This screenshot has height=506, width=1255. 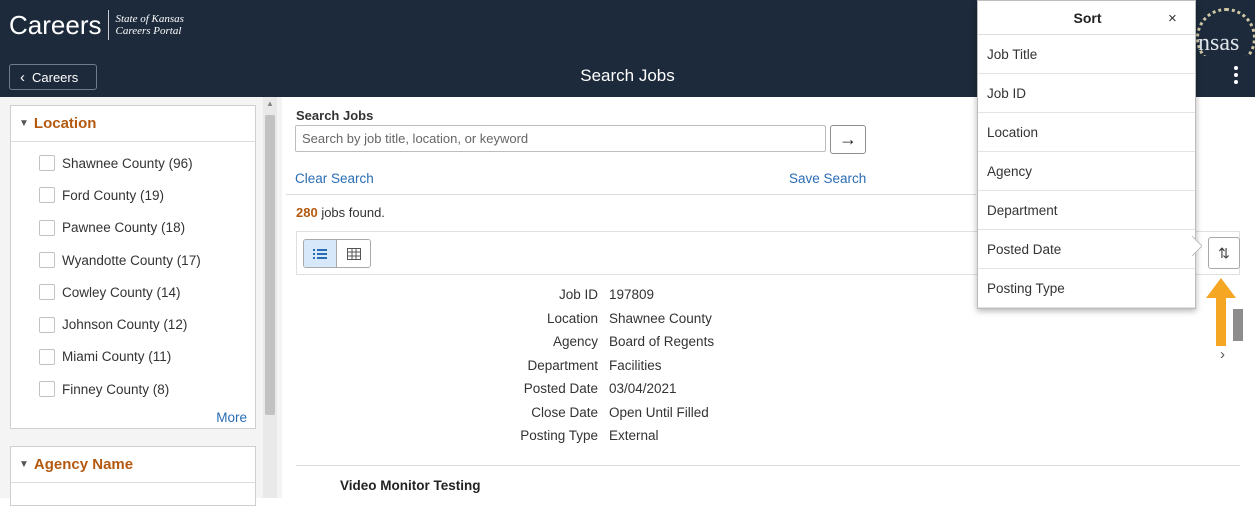 What do you see at coordinates (133, 124) in the screenshot?
I see `location-facet-header: ▼ Location` at bounding box center [133, 124].